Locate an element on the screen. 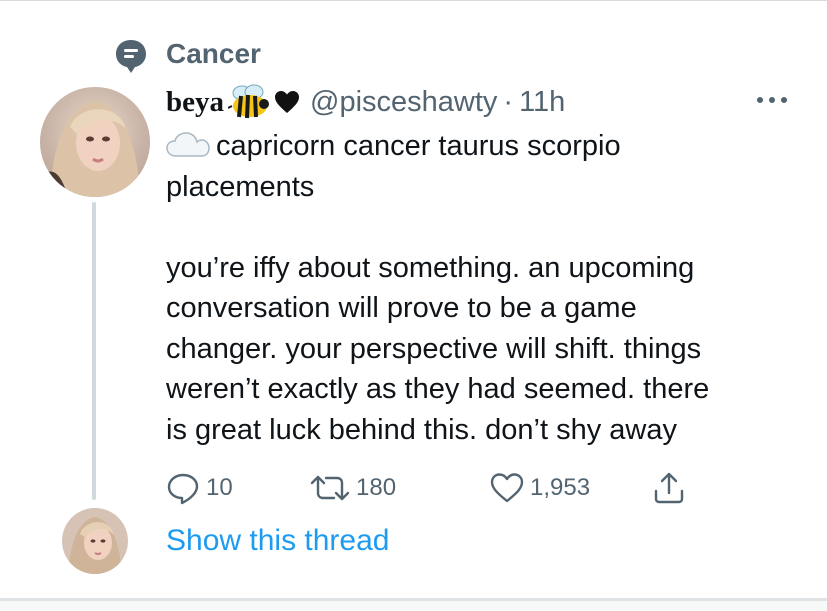 Image resolution: width=827 pixels, height=611 pixels. topic-icon is located at coordinates (131, 56).